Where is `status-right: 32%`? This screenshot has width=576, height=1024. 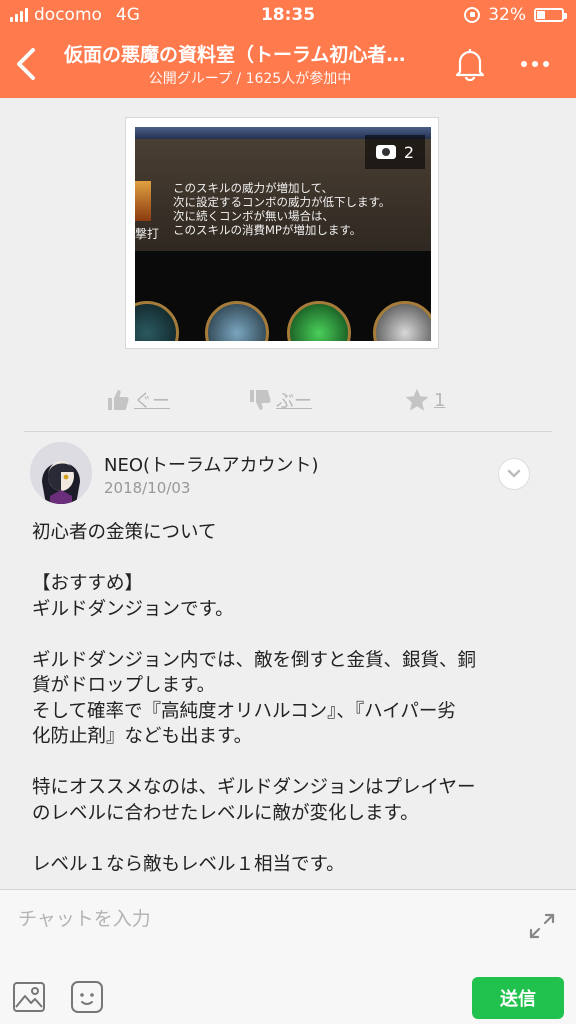
status-right: 32% is located at coordinates (515, 15).